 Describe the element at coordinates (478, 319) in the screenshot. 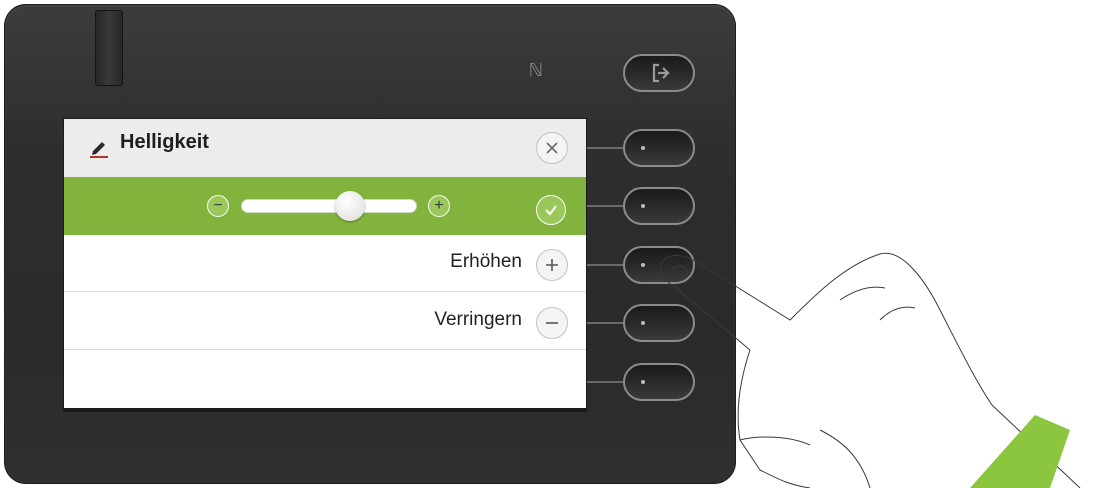

I see `menu-item-label: Verringern` at that location.